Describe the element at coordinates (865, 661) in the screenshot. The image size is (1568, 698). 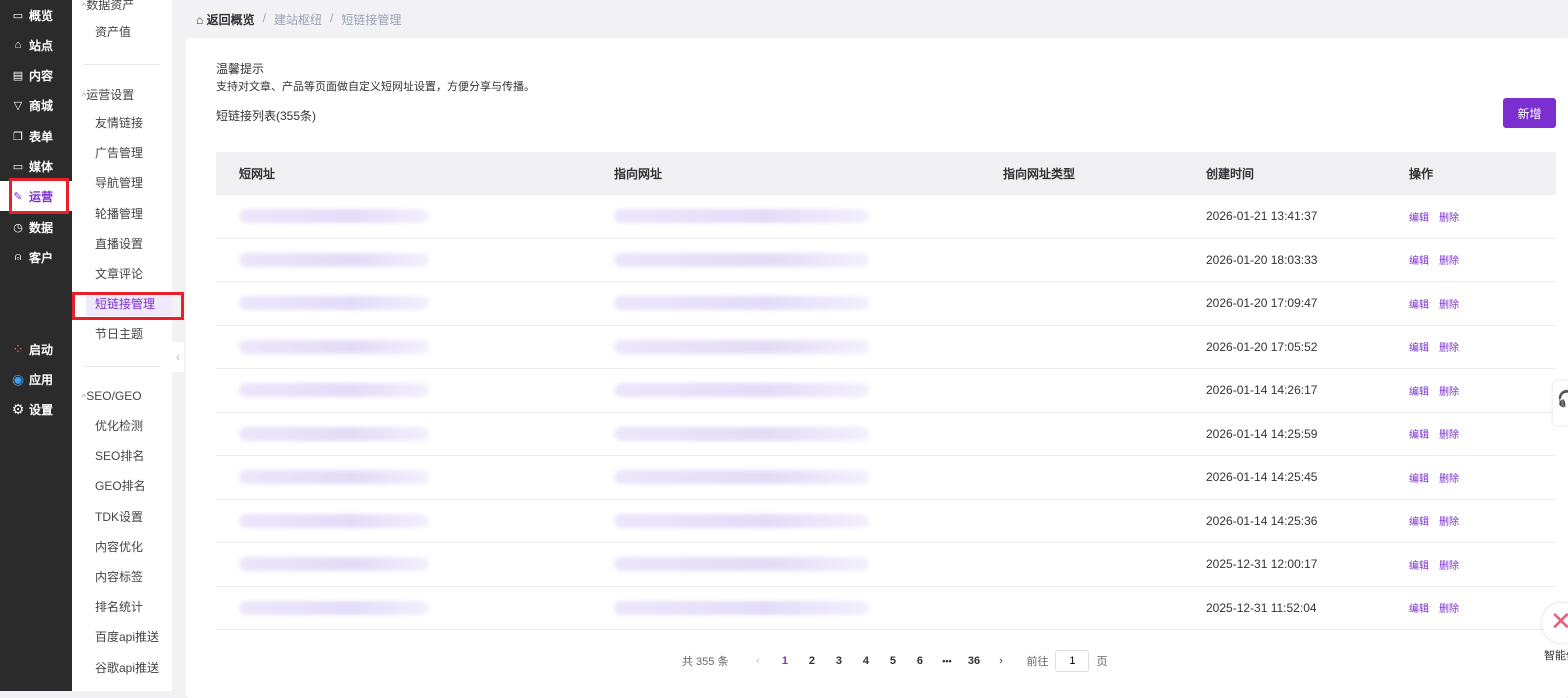
I see `page-4: 4` at that location.